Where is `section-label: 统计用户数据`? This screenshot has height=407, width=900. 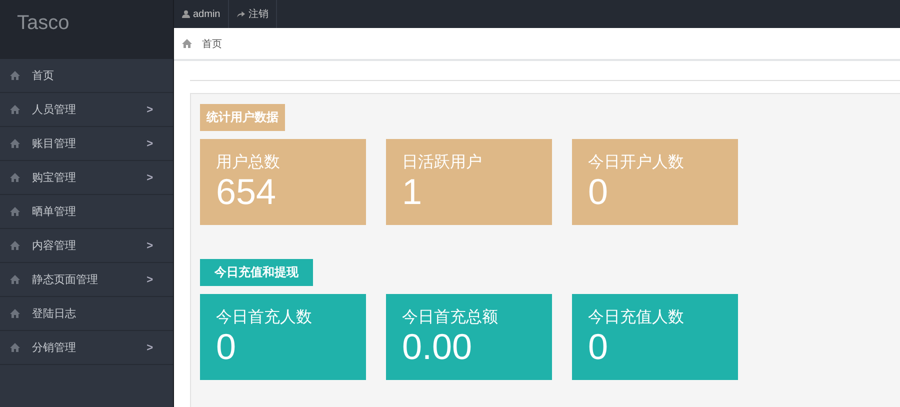
section-label: 统计用户数据 is located at coordinates (242, 117).